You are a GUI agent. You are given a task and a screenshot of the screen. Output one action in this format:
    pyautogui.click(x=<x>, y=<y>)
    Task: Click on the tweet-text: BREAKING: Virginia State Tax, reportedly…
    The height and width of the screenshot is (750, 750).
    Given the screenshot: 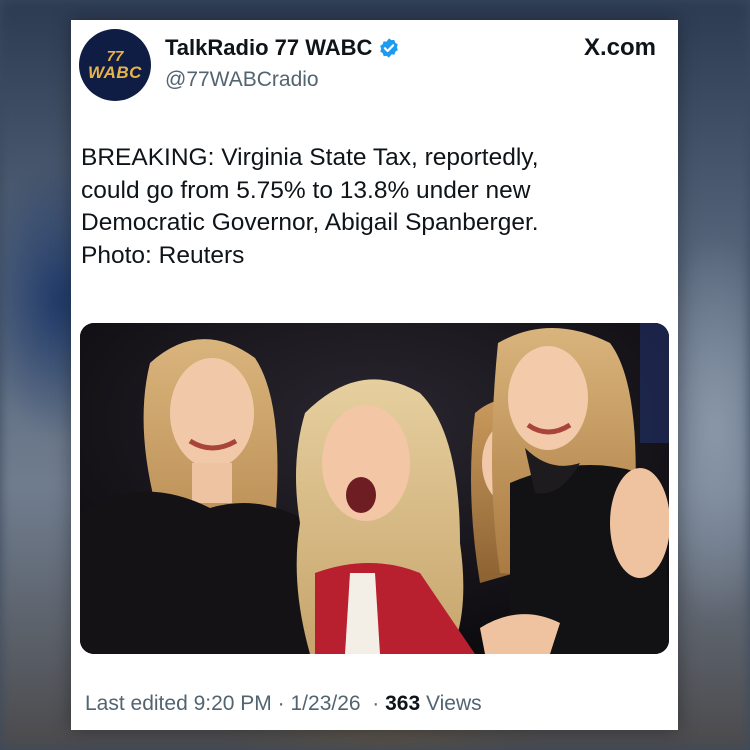 What is the action you would take?
    pyautogui.click(x=371, y=207)
    